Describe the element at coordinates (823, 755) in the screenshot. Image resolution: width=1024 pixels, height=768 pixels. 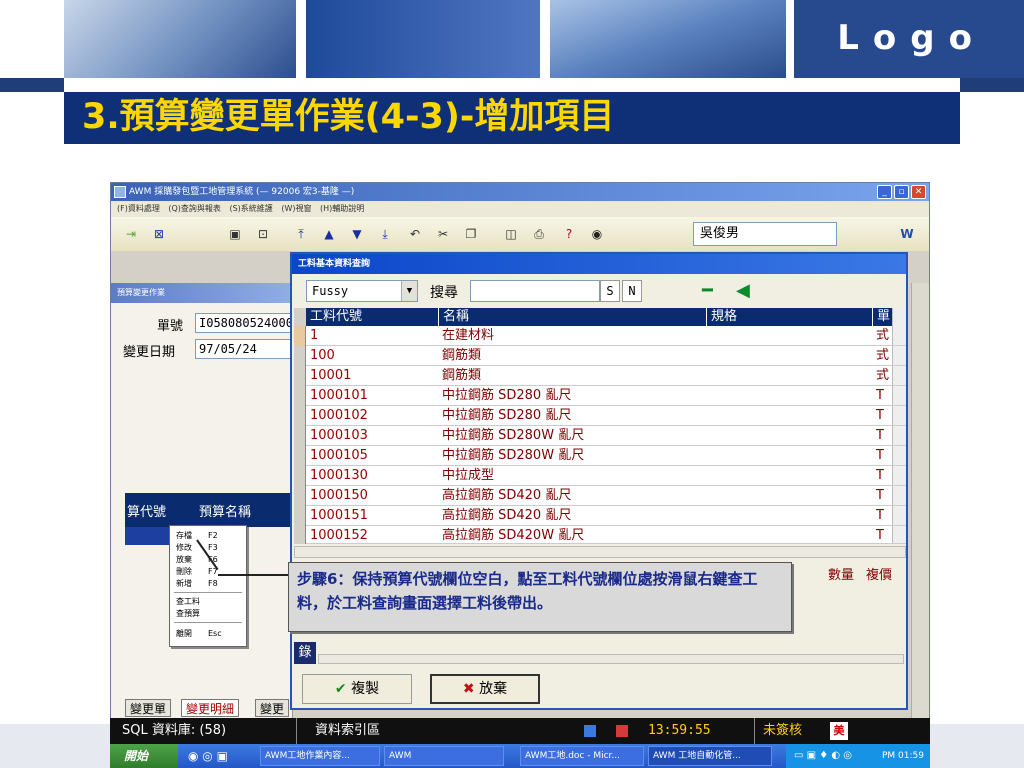
I see `tray-icons: ▭ ▣ ♦ ◐ ◎` at that location.